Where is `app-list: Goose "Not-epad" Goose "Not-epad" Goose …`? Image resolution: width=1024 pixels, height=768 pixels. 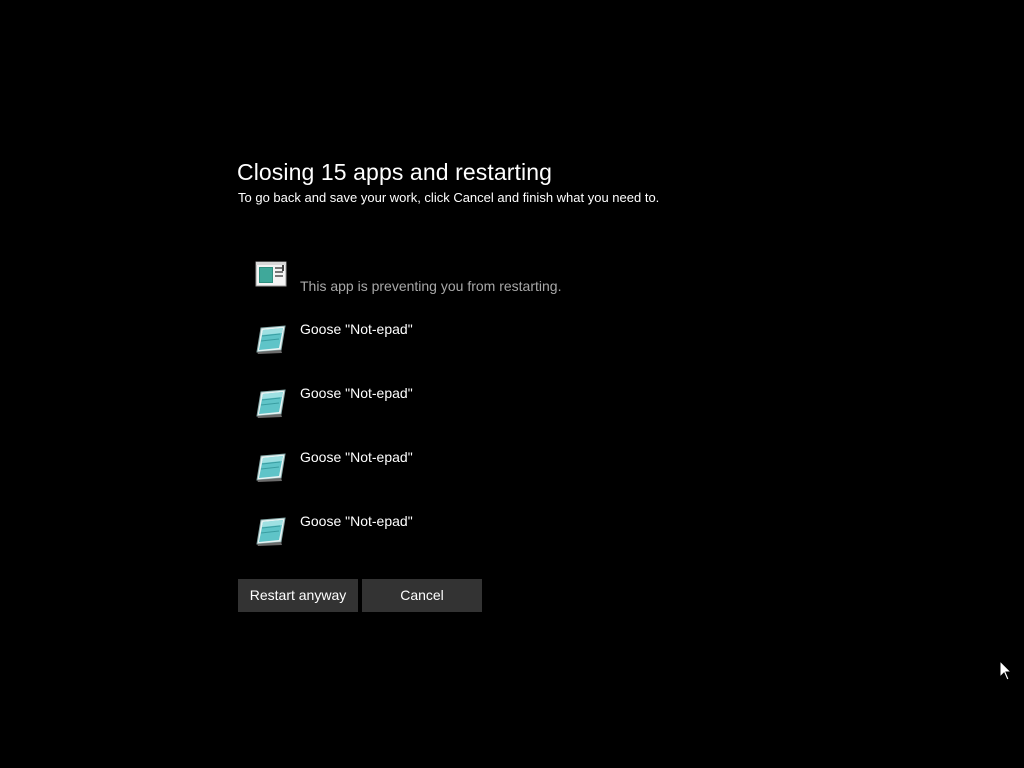
app-list: Goose "Not-epad" Goose "Not-epad" Goose … is located at coordinates (455, 448).